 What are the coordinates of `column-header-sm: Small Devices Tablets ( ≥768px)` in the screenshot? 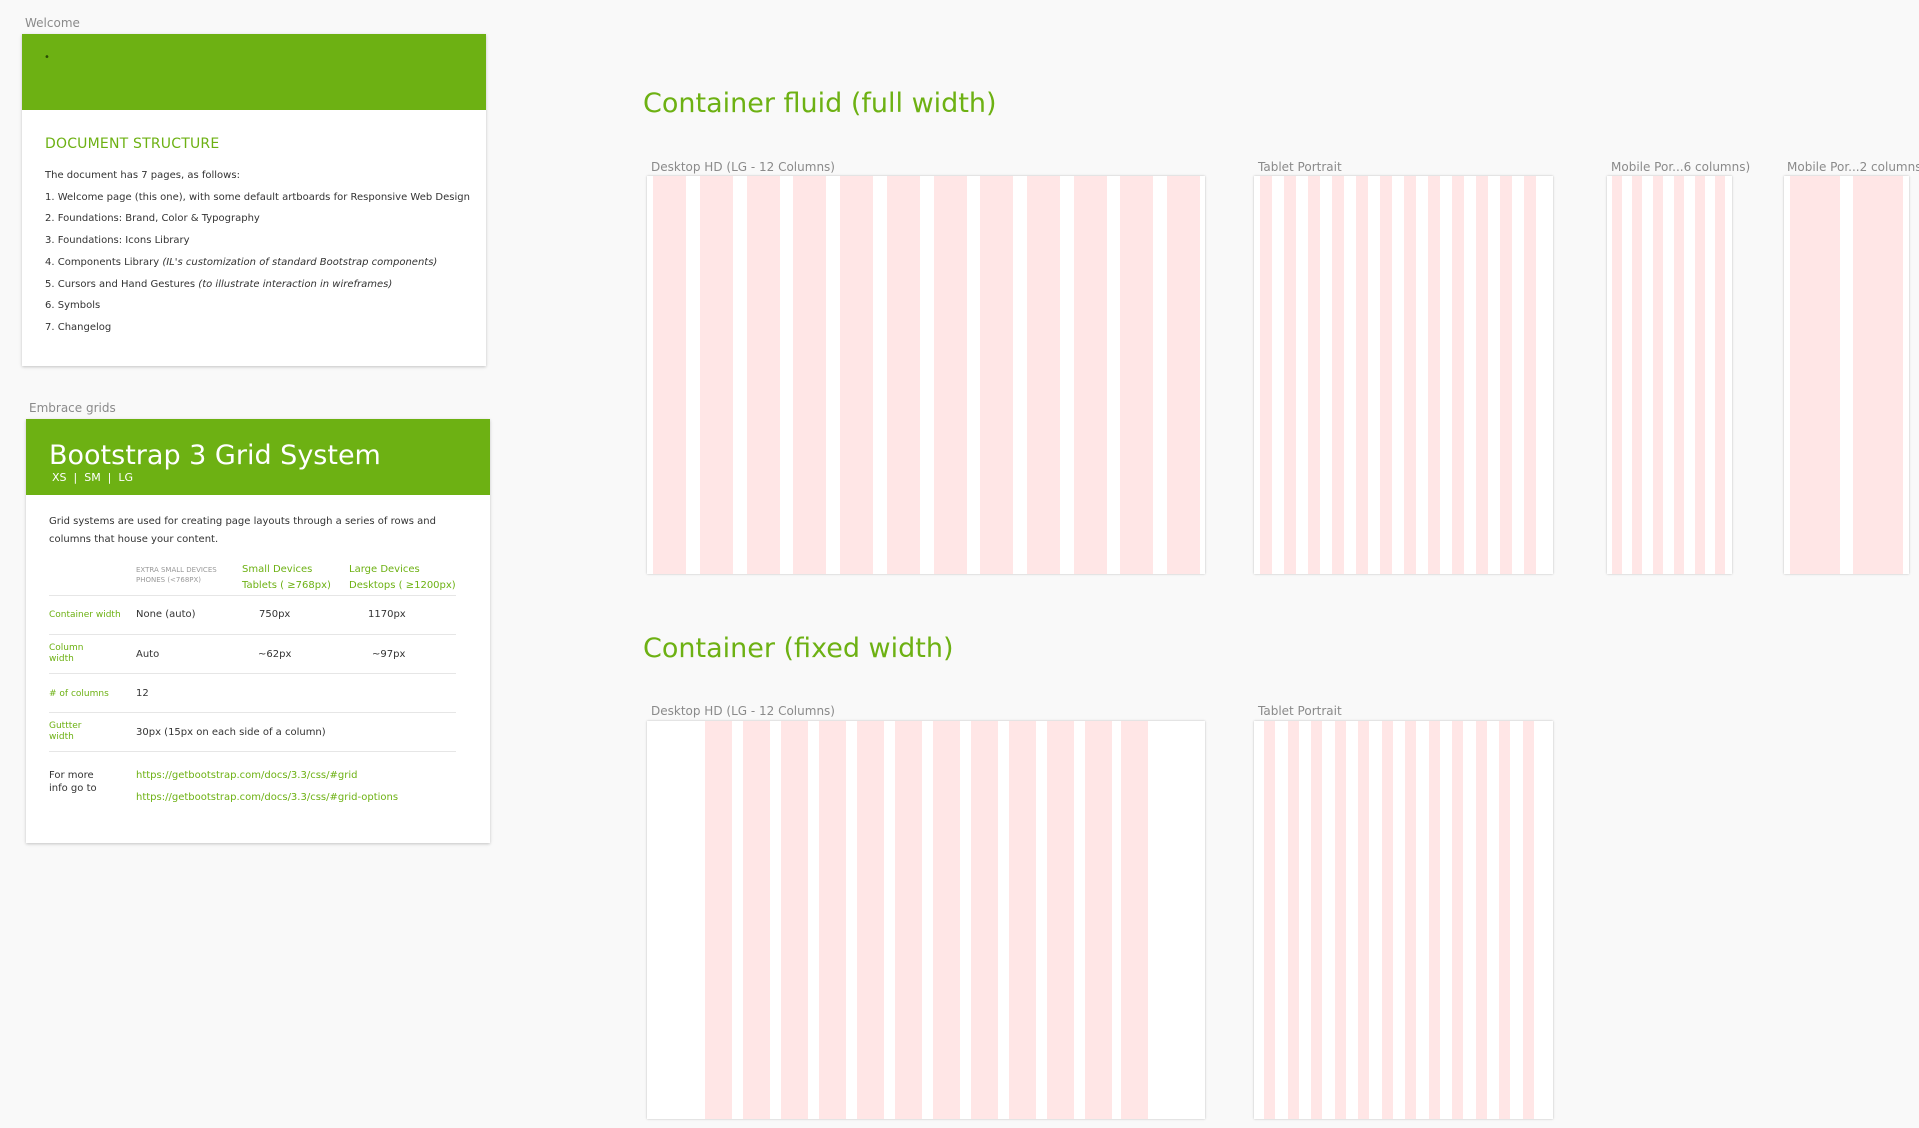 It's located at (286, 577).